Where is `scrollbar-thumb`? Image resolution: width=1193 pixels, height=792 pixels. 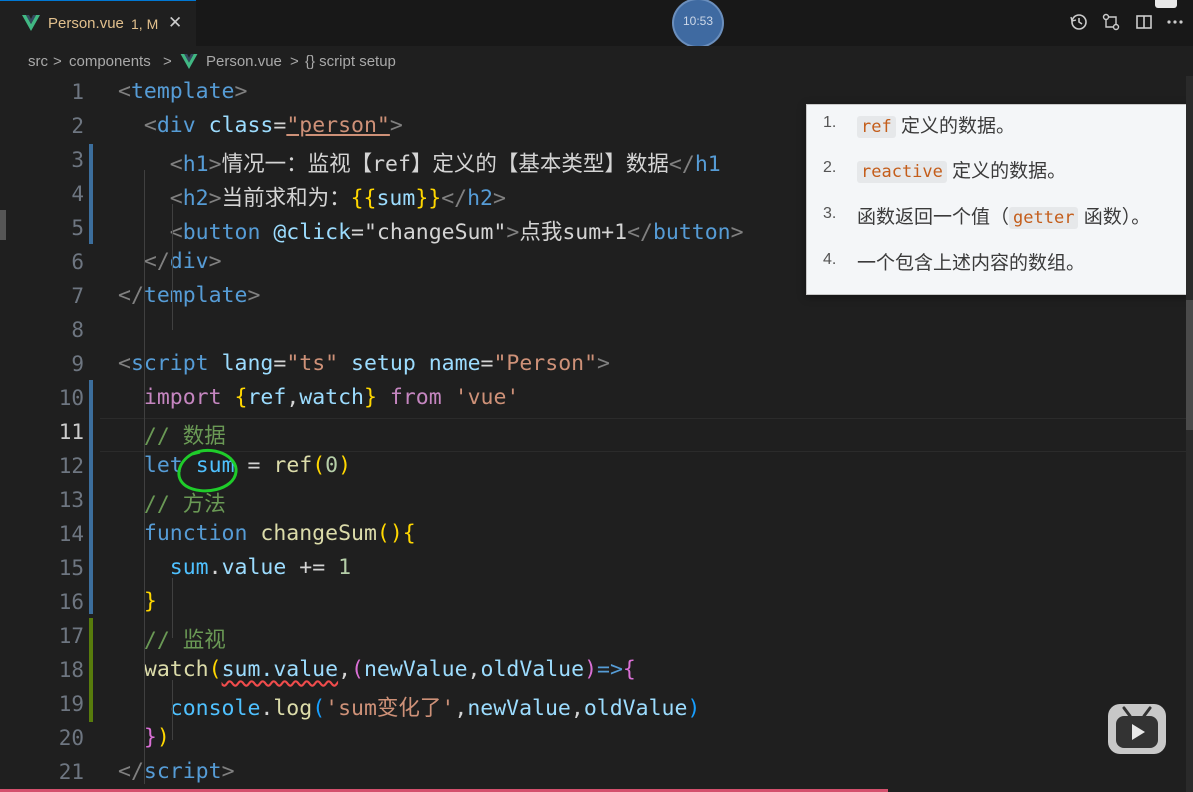
scrollbar-thumb is located at coordinates (1189, 365).